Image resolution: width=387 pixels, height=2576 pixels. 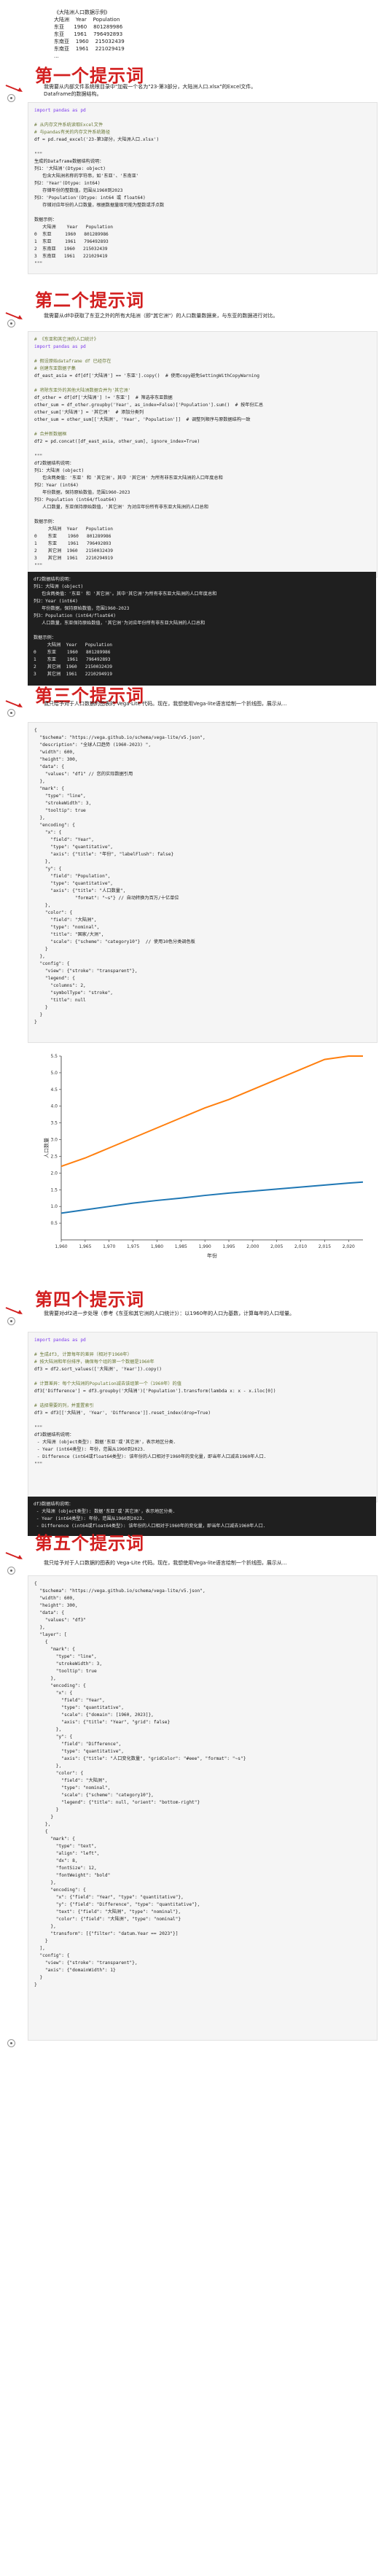 I want to click on code-line: "axis": {"title": "人口数量",, so click(x=80, y=890).